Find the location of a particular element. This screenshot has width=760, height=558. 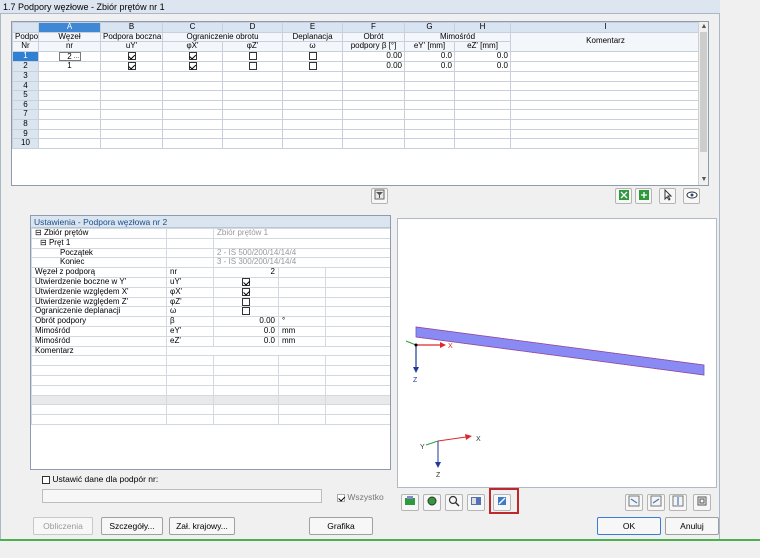

comment-cell is located at coordinates (605, 56).